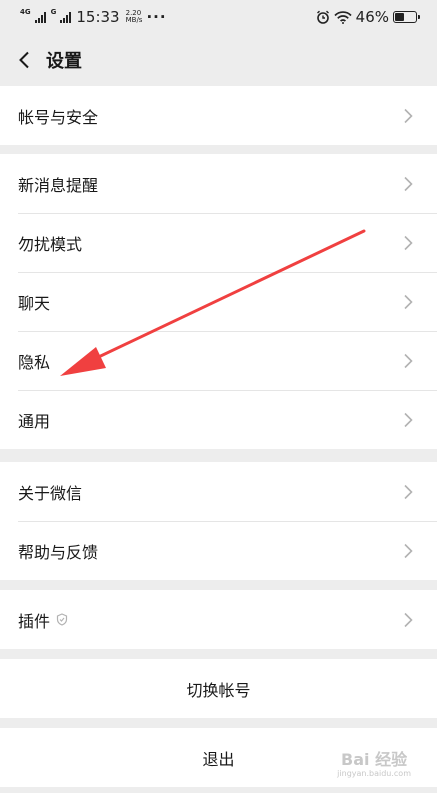 The height and width of the screenshot is (793, 437). What do you see at coordinates (374, 773) in the screenshot?
I see `watermark-url: jingyan.baidu.com` at bounding box center [374, 773].